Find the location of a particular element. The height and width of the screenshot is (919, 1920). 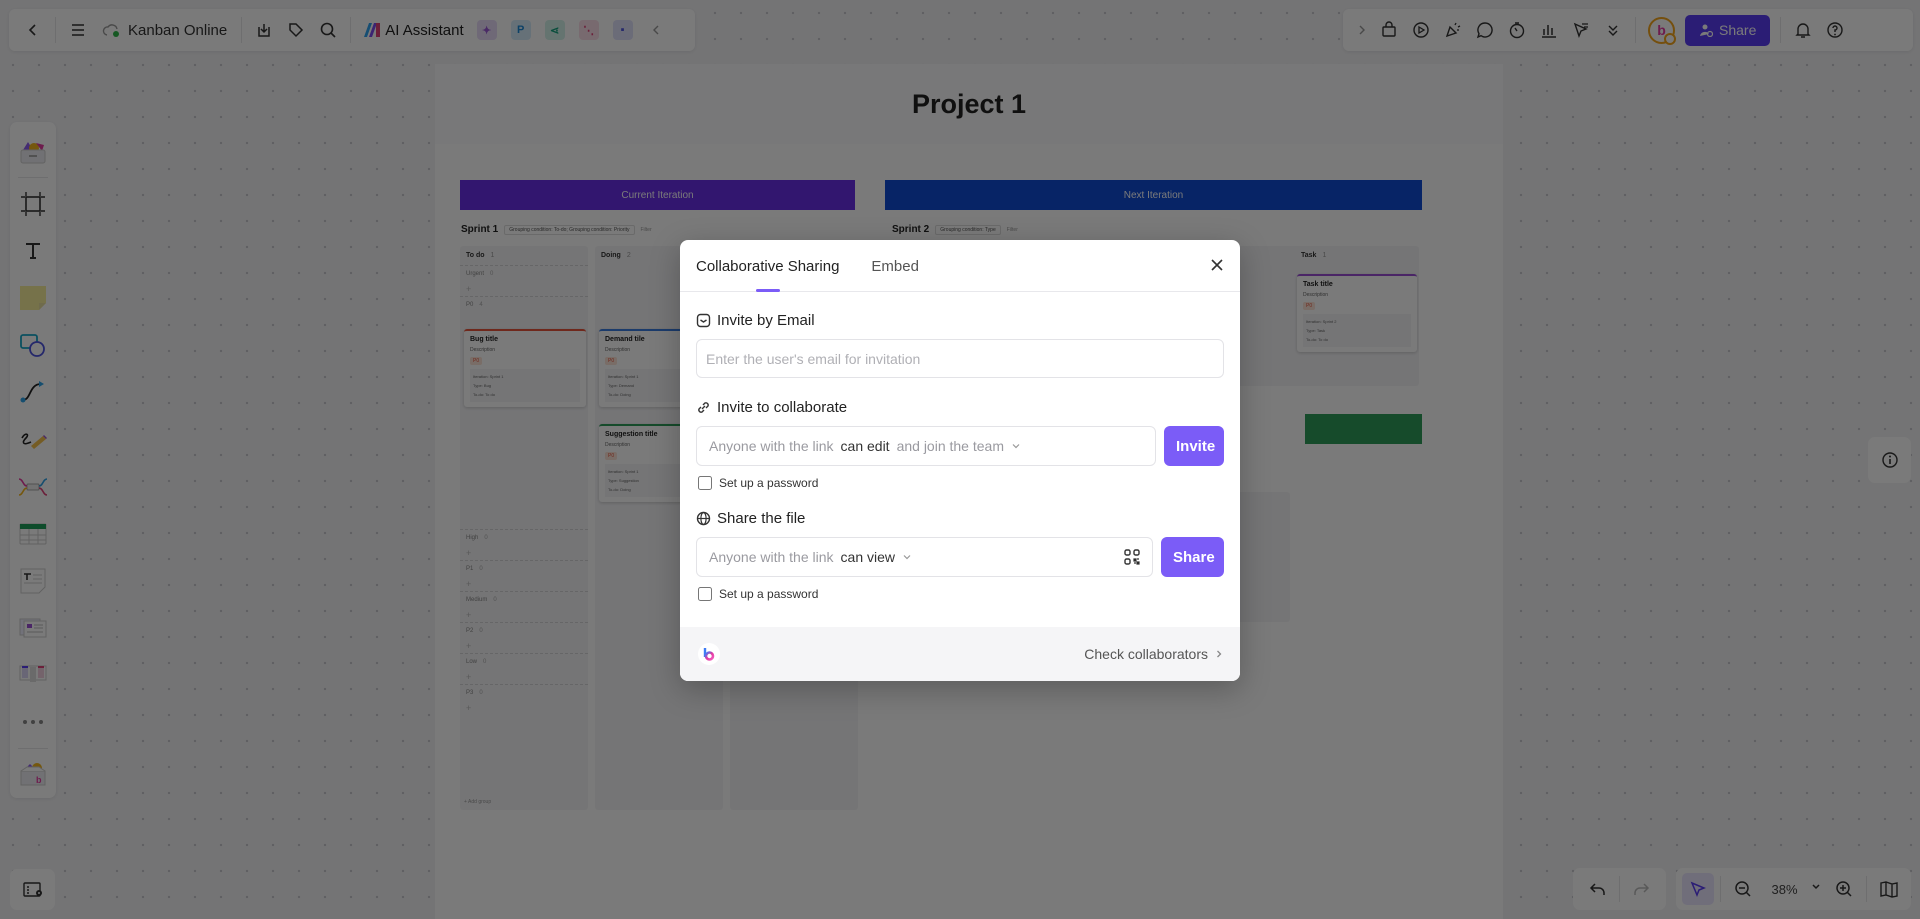

check-collaborators-label: Check collaborators is located at coordinates (1146, 654).